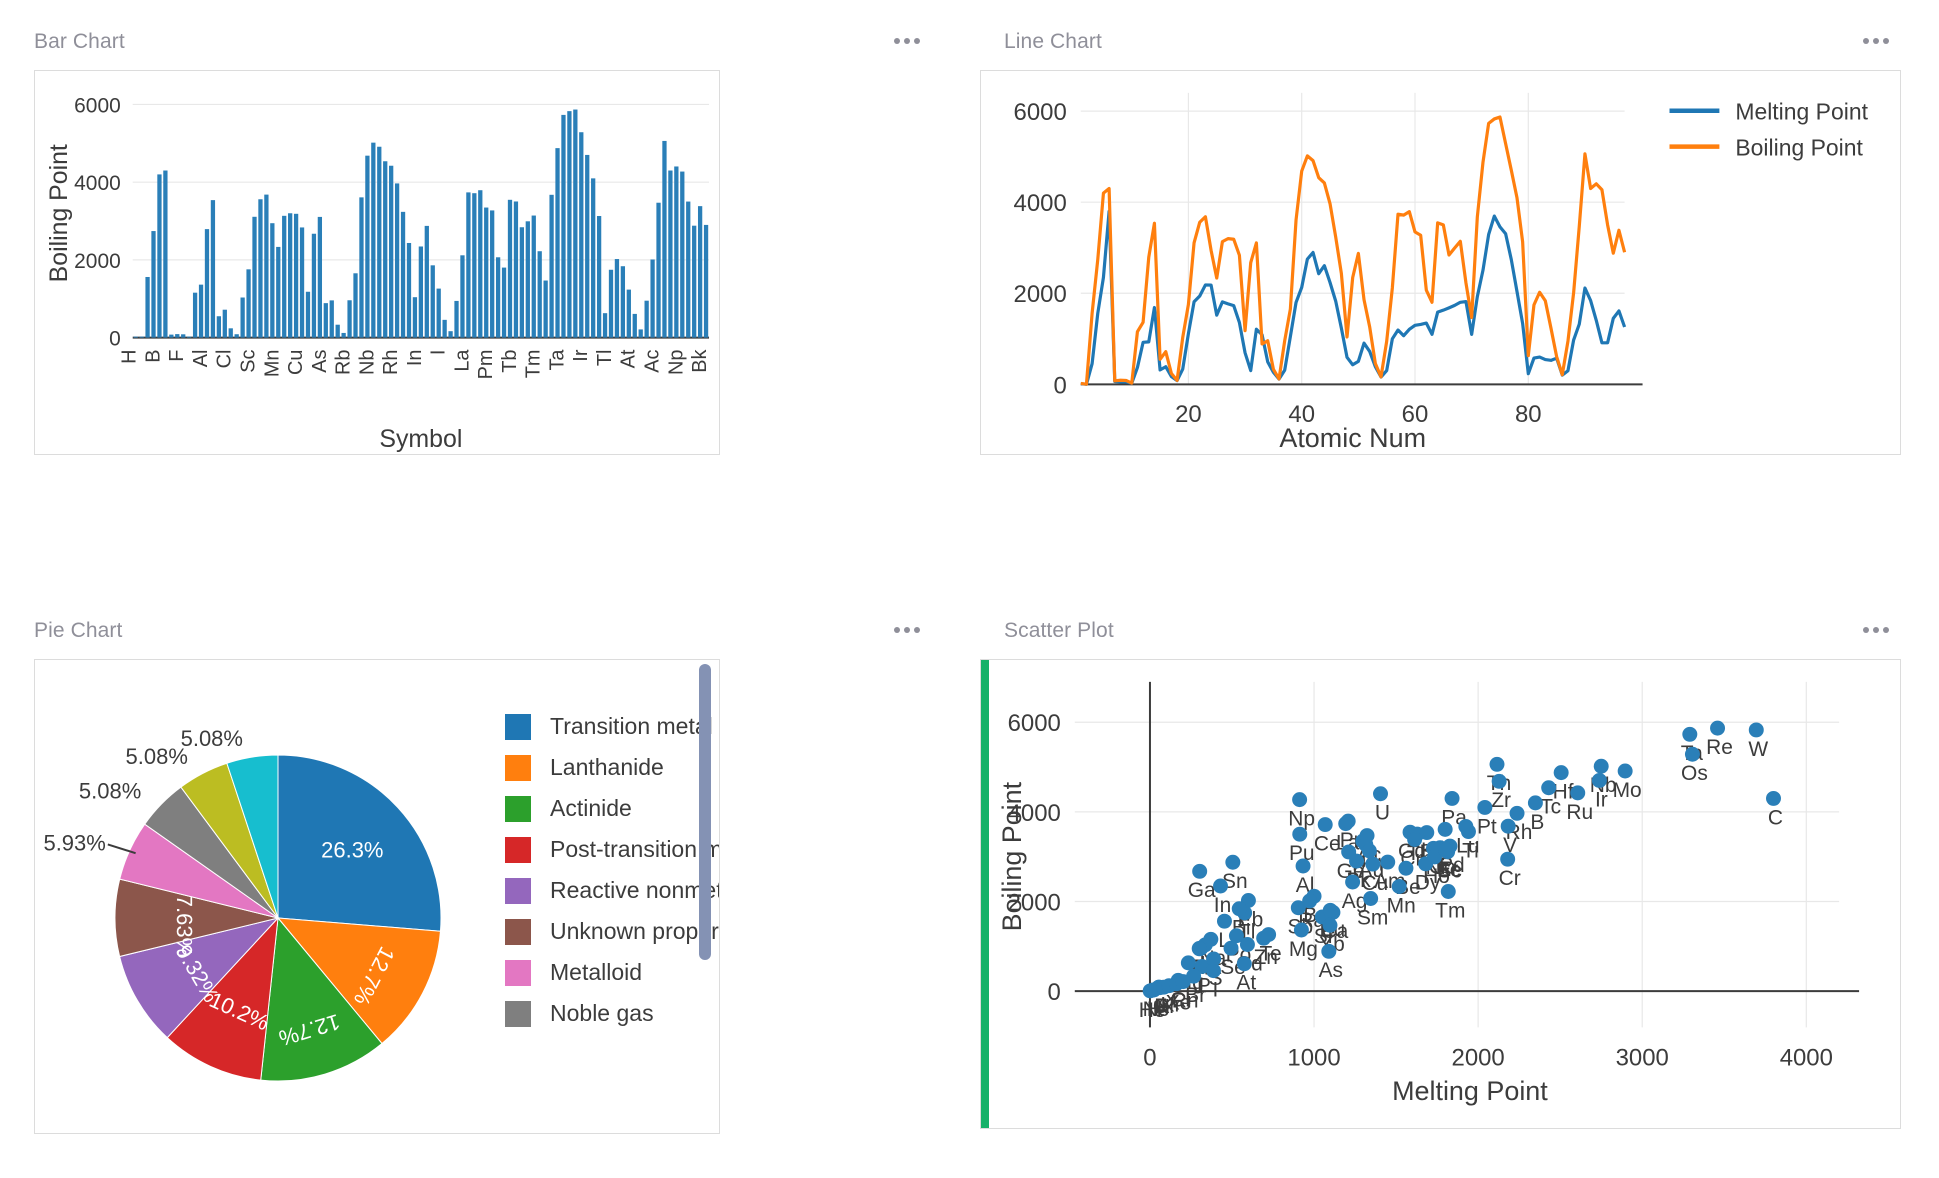  I want to click on svg-text: B, so click(153, 356).